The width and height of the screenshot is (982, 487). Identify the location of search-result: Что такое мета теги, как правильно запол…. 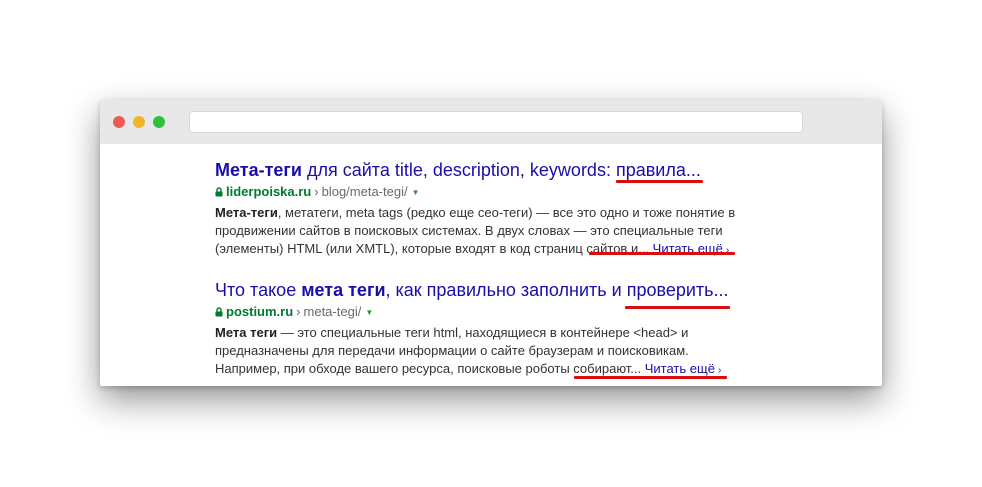
(485, 329).